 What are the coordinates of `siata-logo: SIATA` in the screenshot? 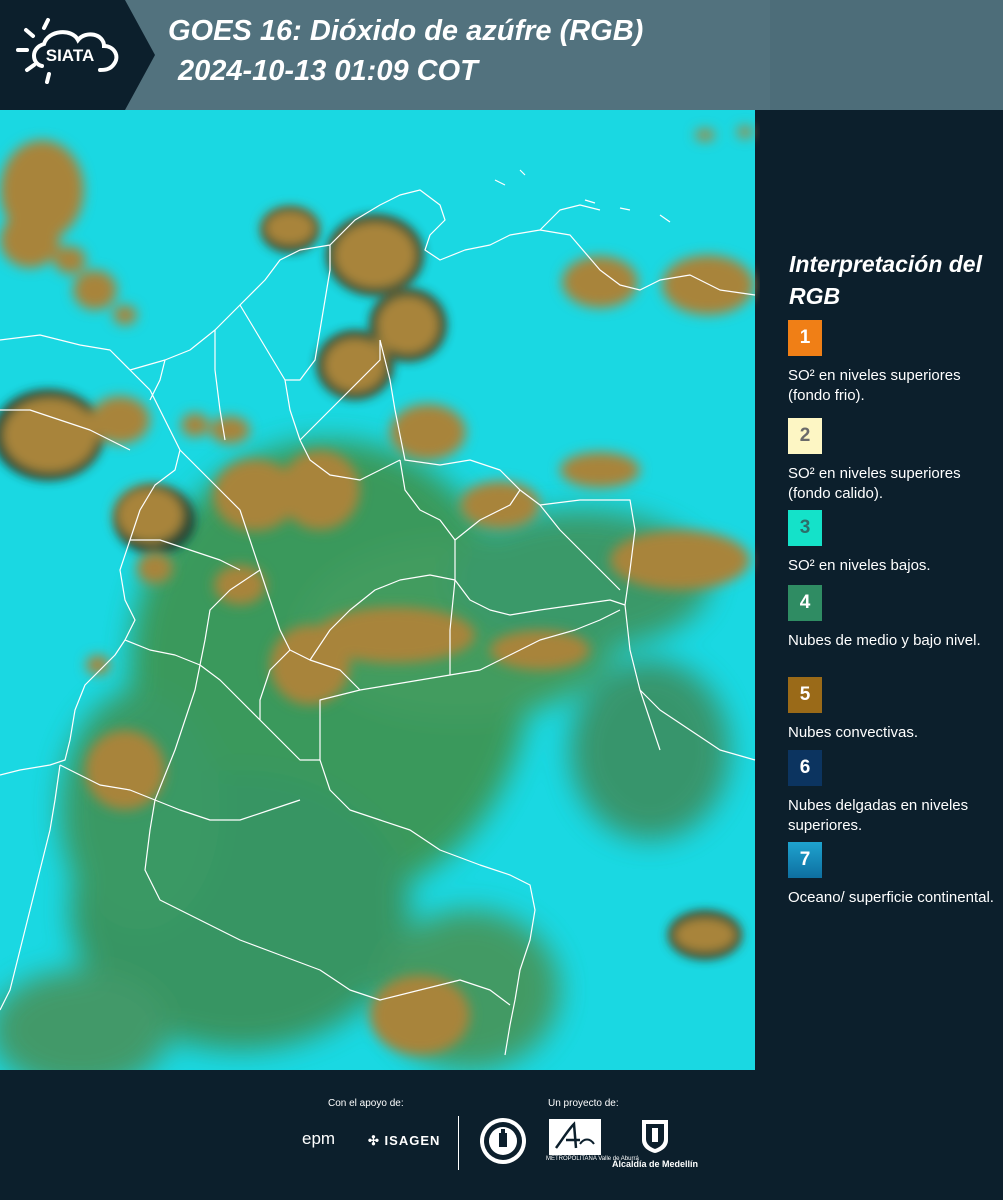 It's located at (80, 55).